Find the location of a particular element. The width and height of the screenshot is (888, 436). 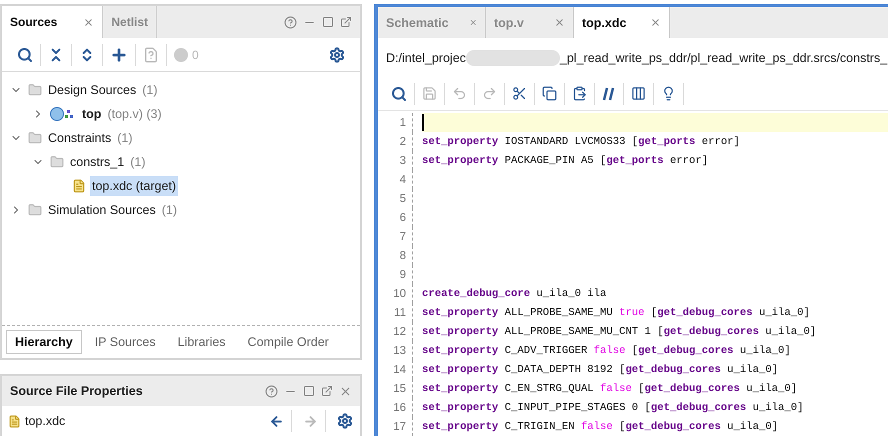

code-line: set_property PACKAGE_PIN A5 [get_ports error] is located at coordinates (565, 160).